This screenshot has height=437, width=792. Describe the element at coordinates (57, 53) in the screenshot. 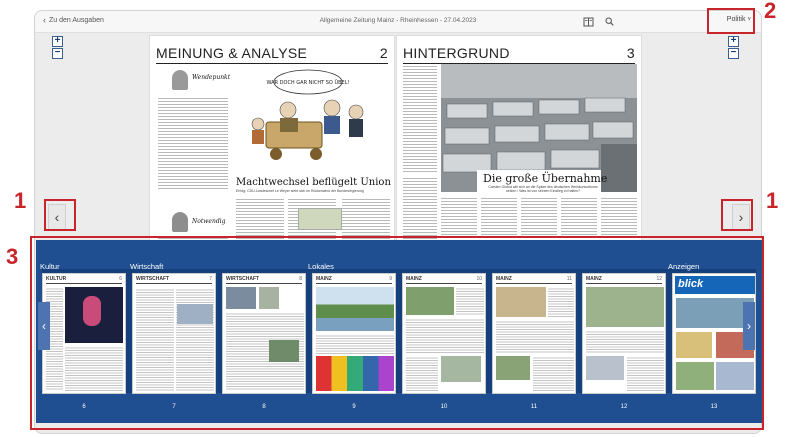

I see `zoom-out-button-left: −` at that location.